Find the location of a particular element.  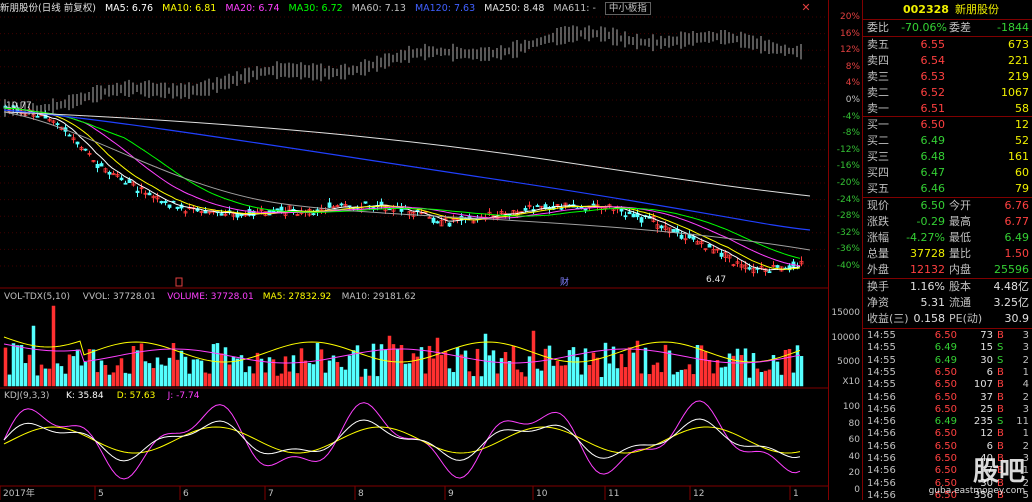

bid-row-label: 买二 is located at coordinates (878, 140).